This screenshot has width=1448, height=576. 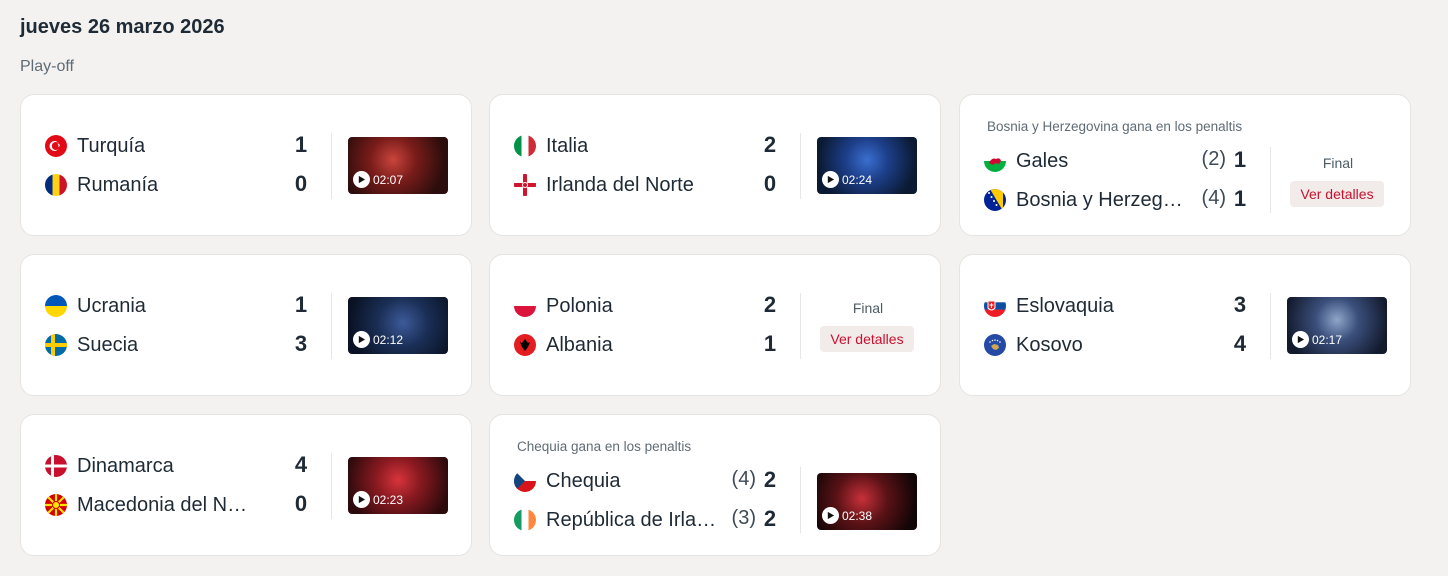 What do you see at coordinates (180, 466) in the screenshot?
I see `team-row-home: Dinamarca` at bounding box center [180, 466].